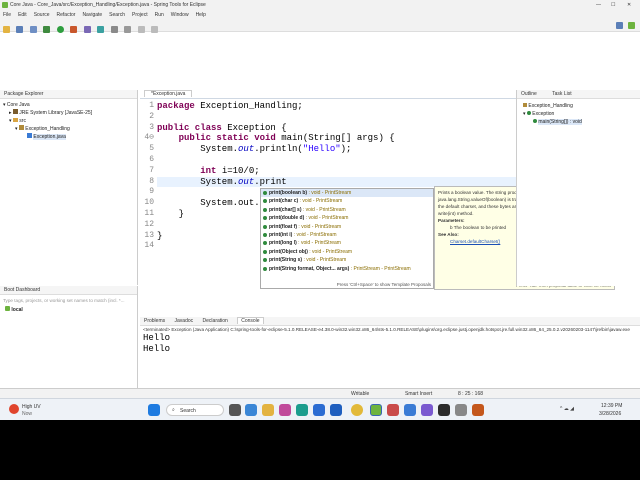 The width and height of the screenshot is (640, 480). I want to click on tab-console: Console, so click(250, 320).